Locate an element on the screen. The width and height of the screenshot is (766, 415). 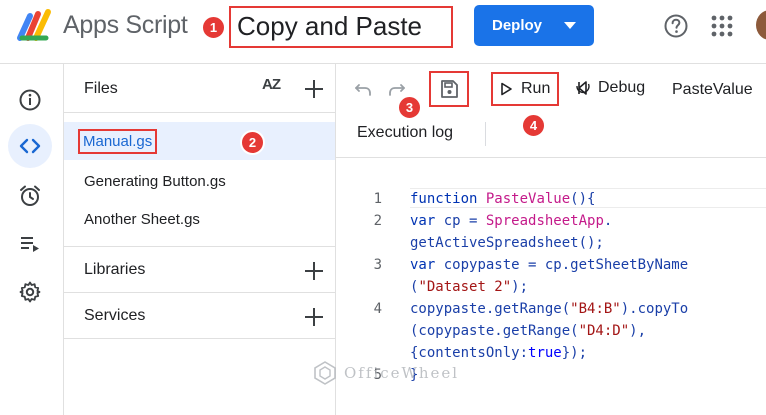
annotation-badge-1: 1 is located at coordinates (213, 27).